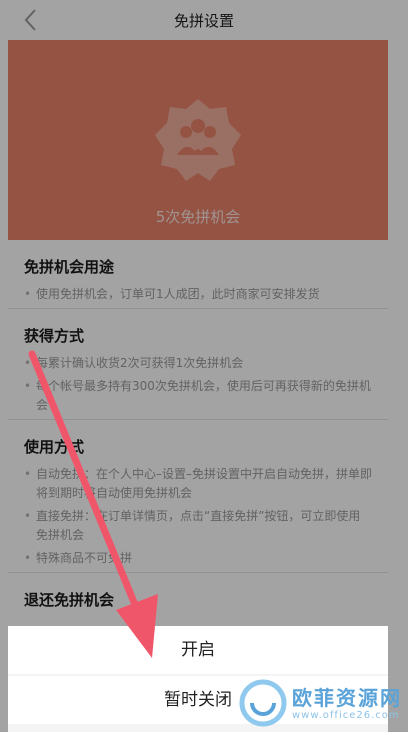  Describe the element at coordinates (346, 715) in the screenshot. I see `watermark-url: www.office26.com` at that location.